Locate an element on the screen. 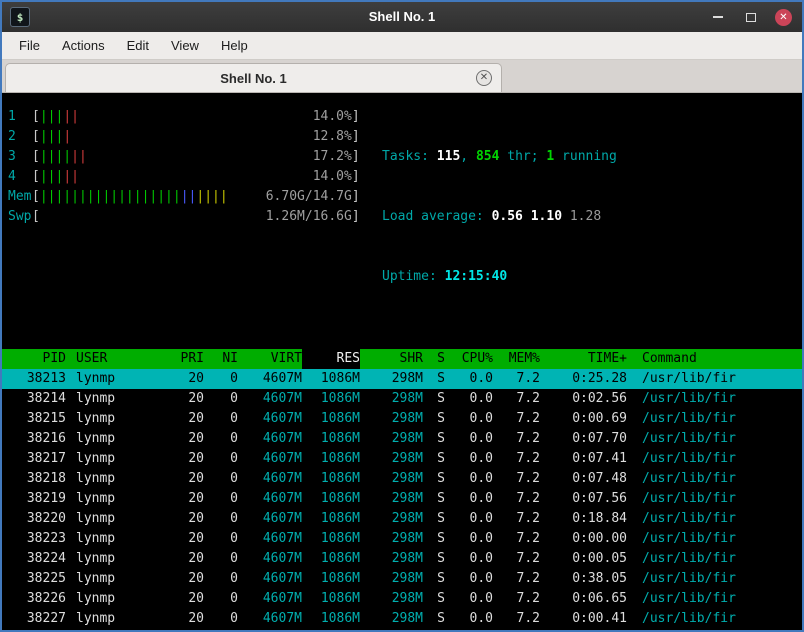  minimize-icon is located at coordinates (718, 17).